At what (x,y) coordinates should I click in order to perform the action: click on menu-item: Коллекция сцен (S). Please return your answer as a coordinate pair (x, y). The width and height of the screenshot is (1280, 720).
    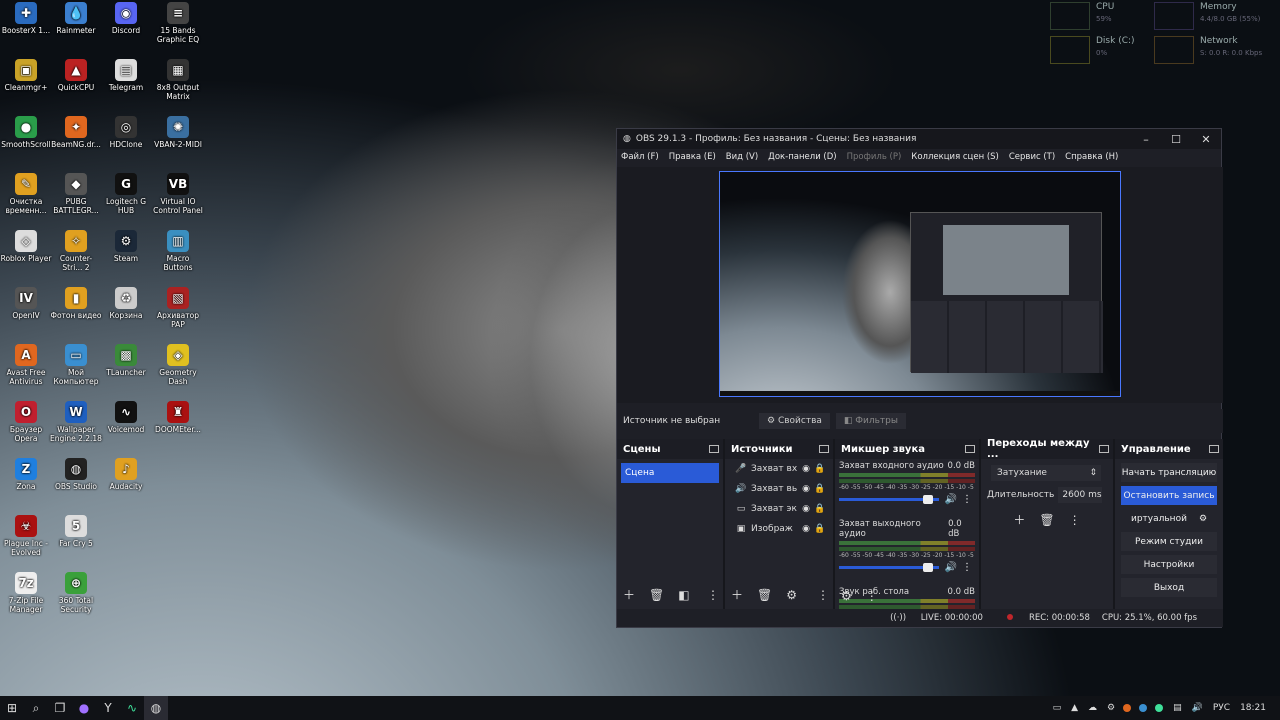
    Looking at the image, I should click on (955, 157).